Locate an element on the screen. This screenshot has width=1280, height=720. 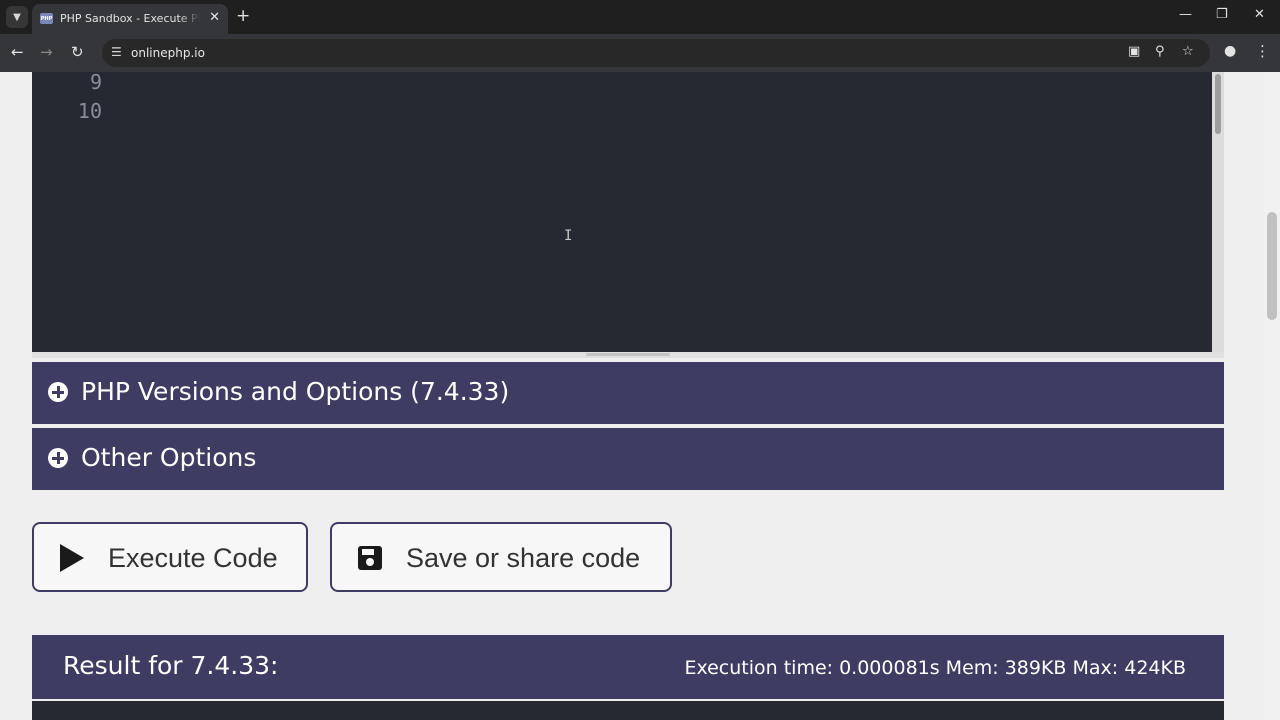
line-number: 10 is located at coordinates (89, 111).